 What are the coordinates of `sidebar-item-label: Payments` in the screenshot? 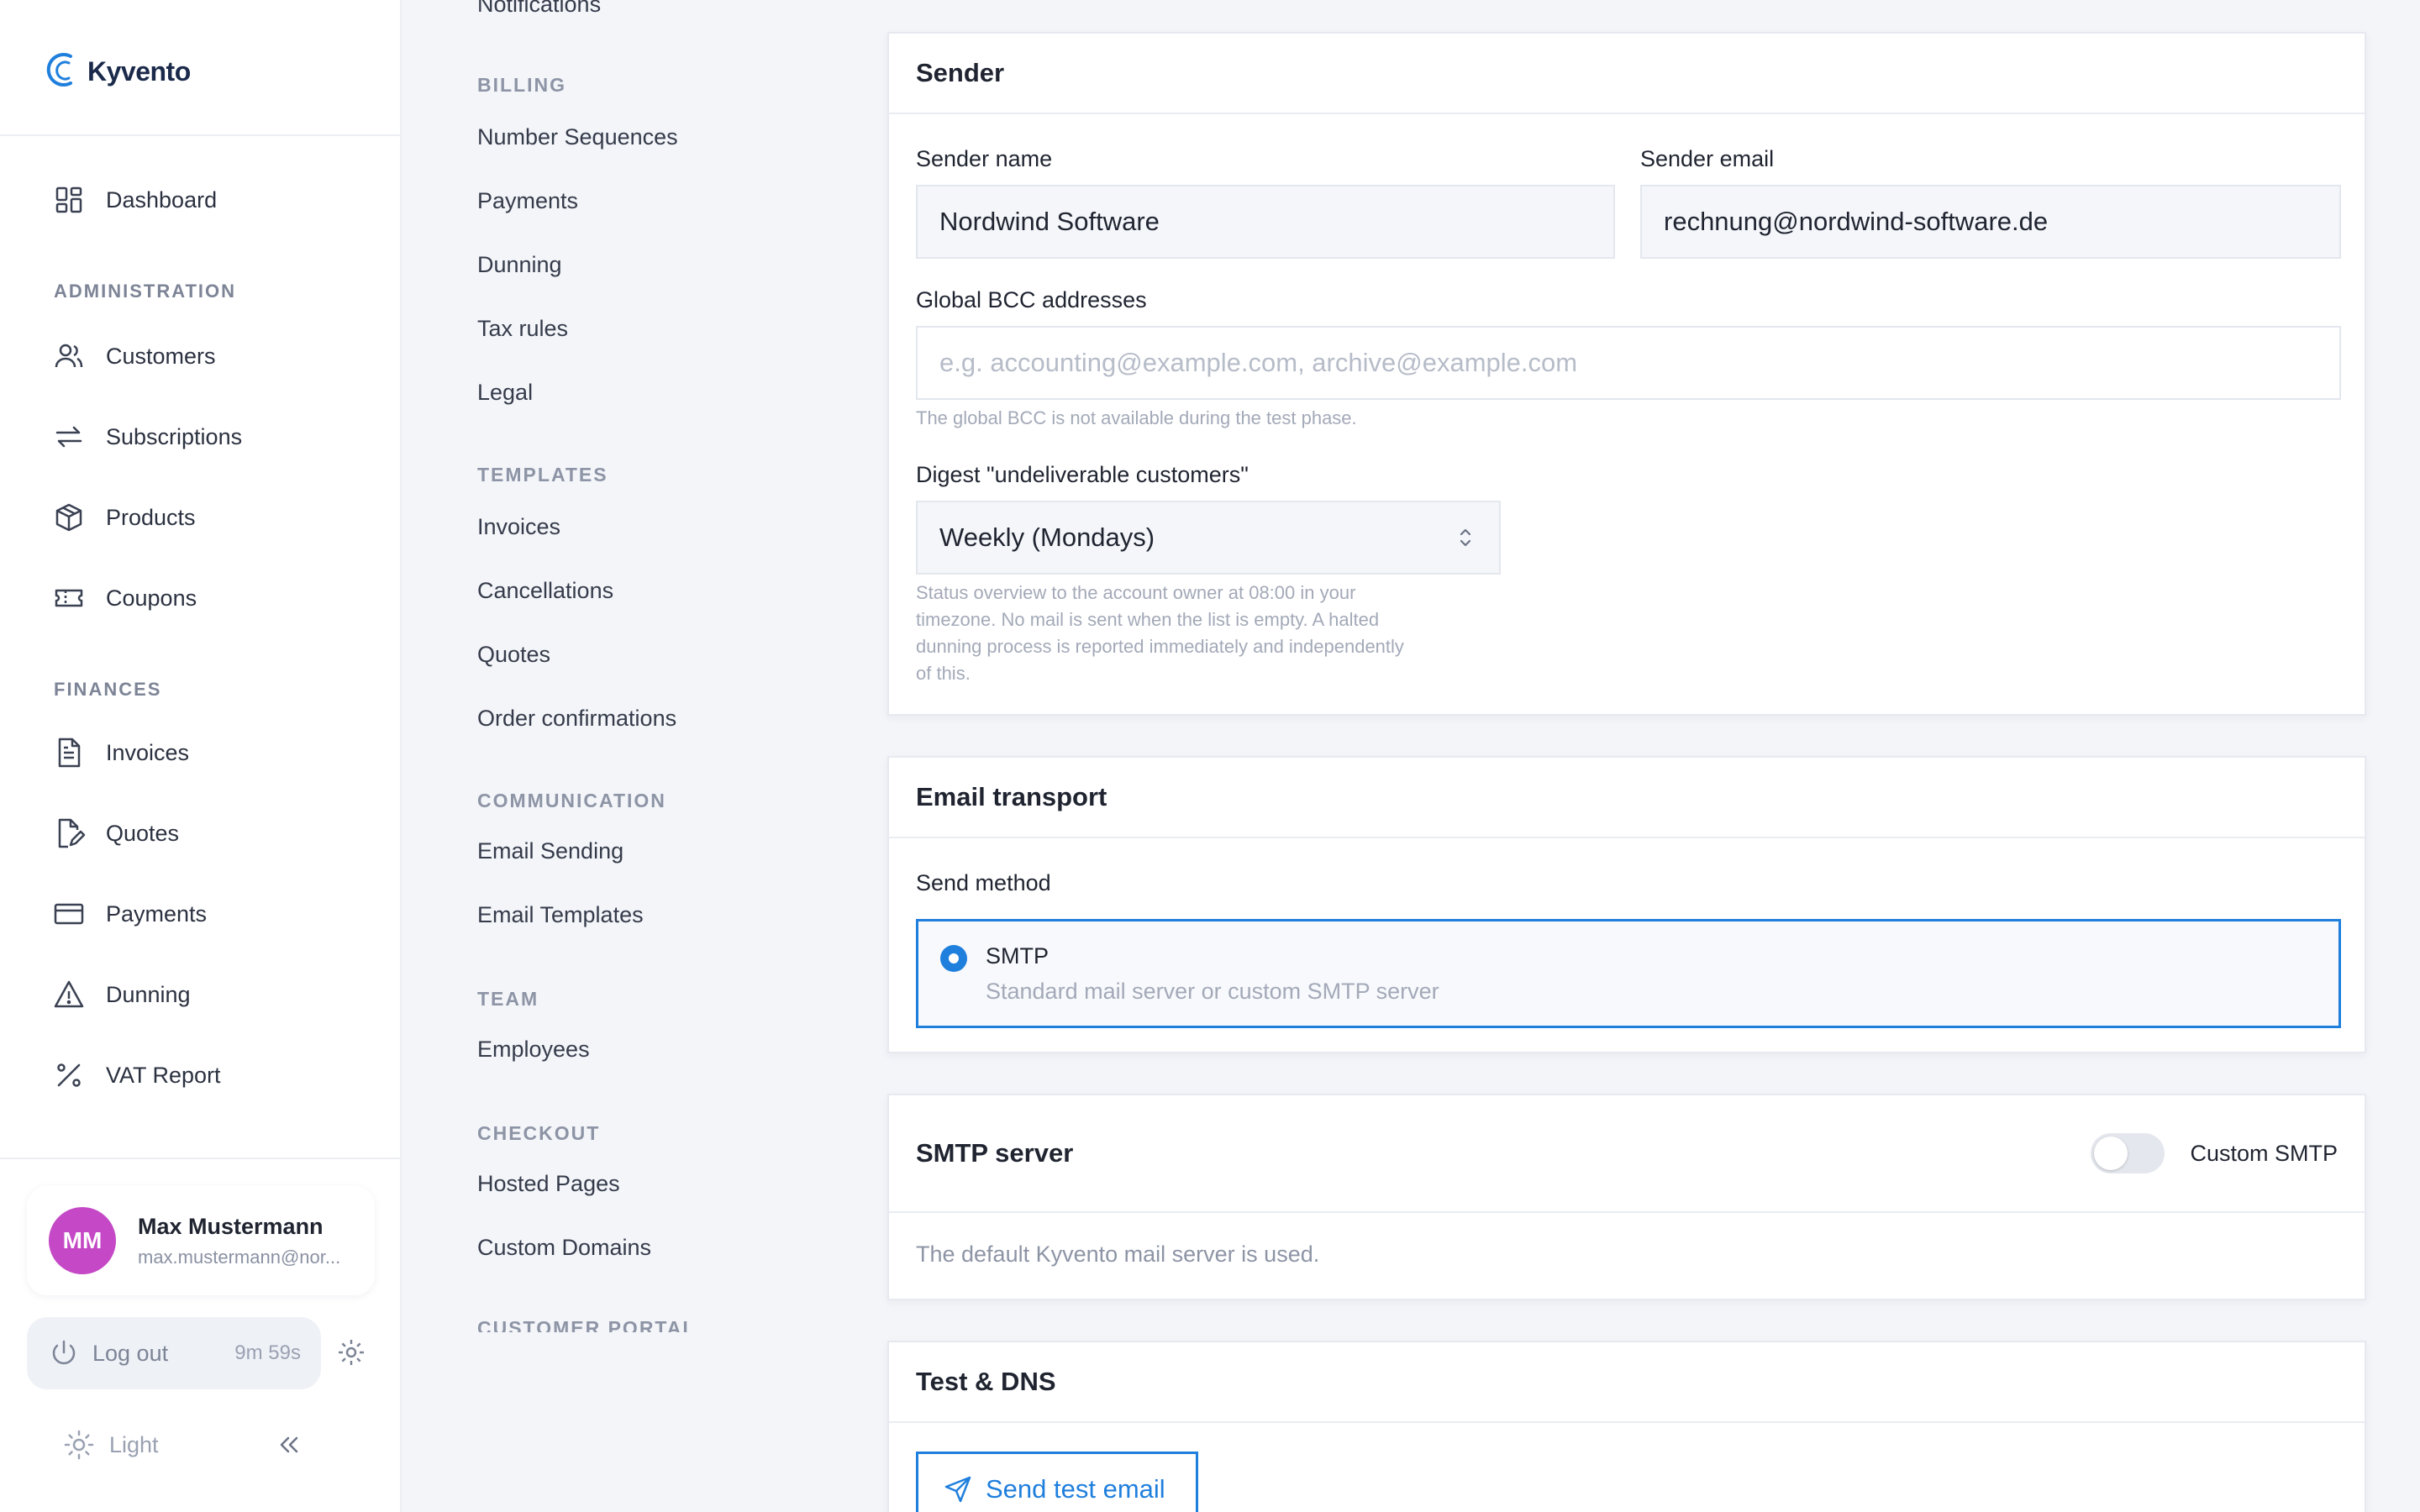 It's located at (157, 913).